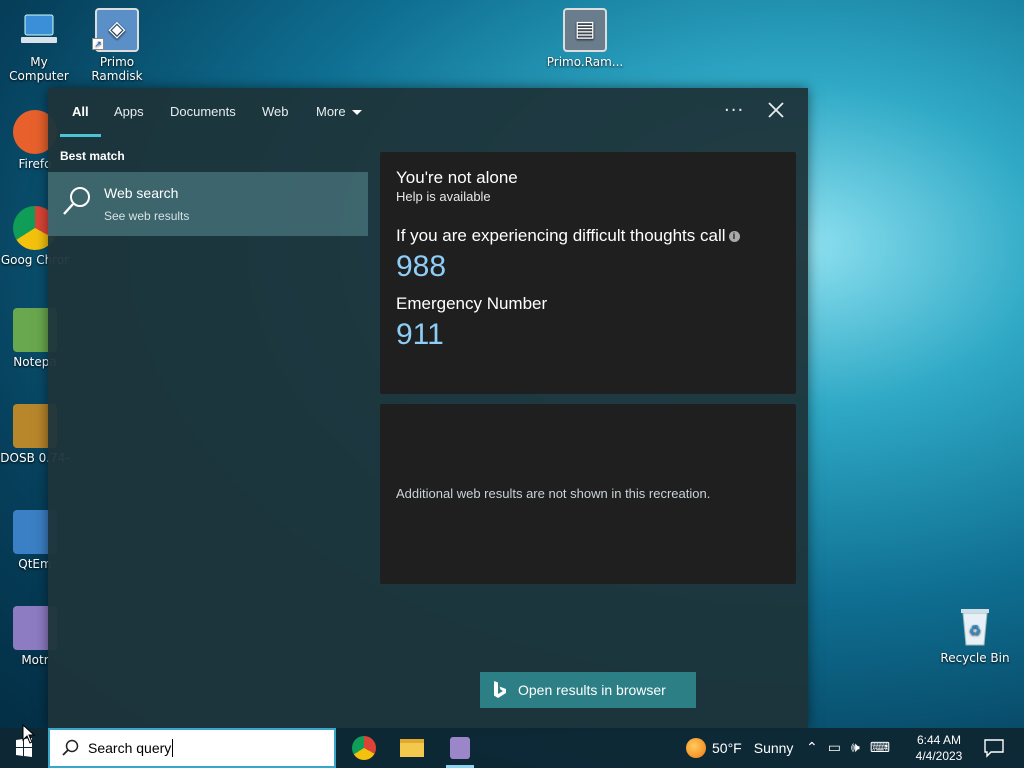 The height and width of the screenshot is (768, 1024). I want to click on chrome-icon, so click(364, 748).